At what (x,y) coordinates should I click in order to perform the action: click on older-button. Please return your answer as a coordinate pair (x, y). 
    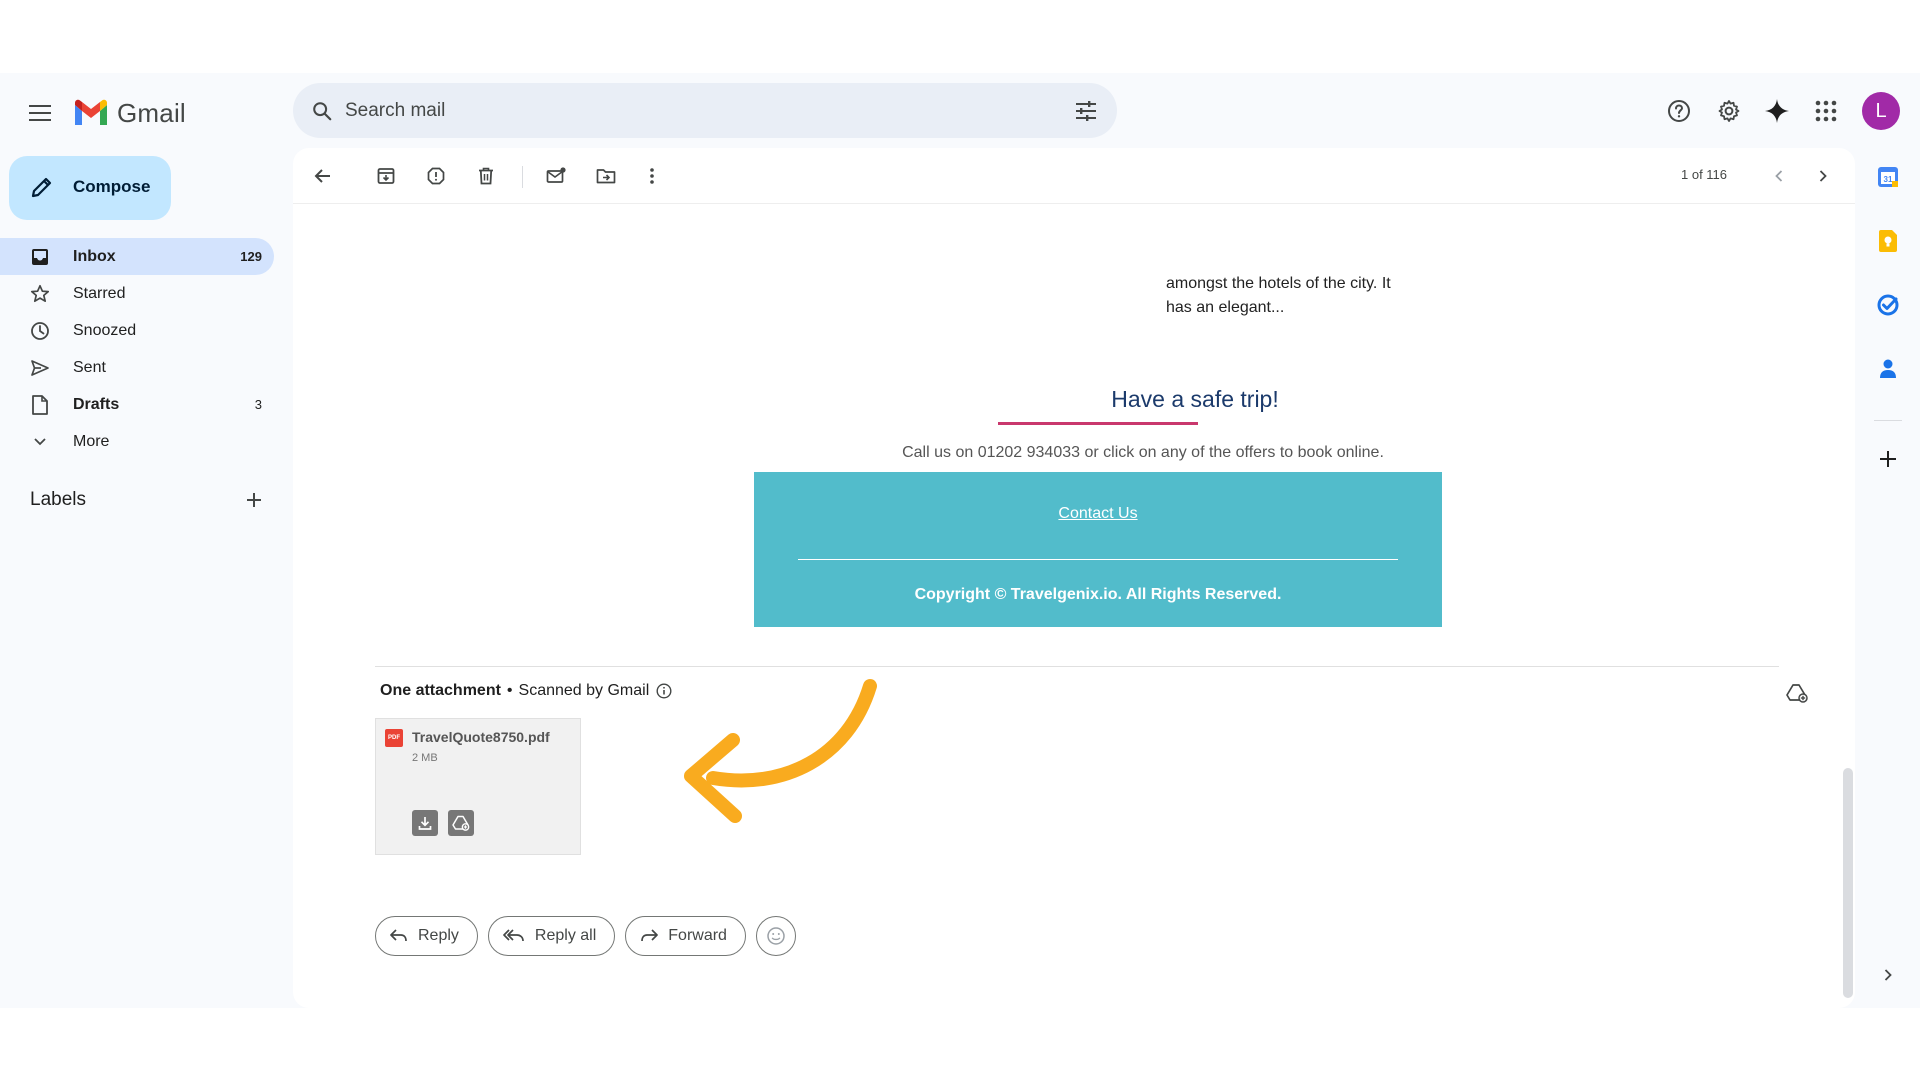
    Looking at the image, I should click on (1823, 176).